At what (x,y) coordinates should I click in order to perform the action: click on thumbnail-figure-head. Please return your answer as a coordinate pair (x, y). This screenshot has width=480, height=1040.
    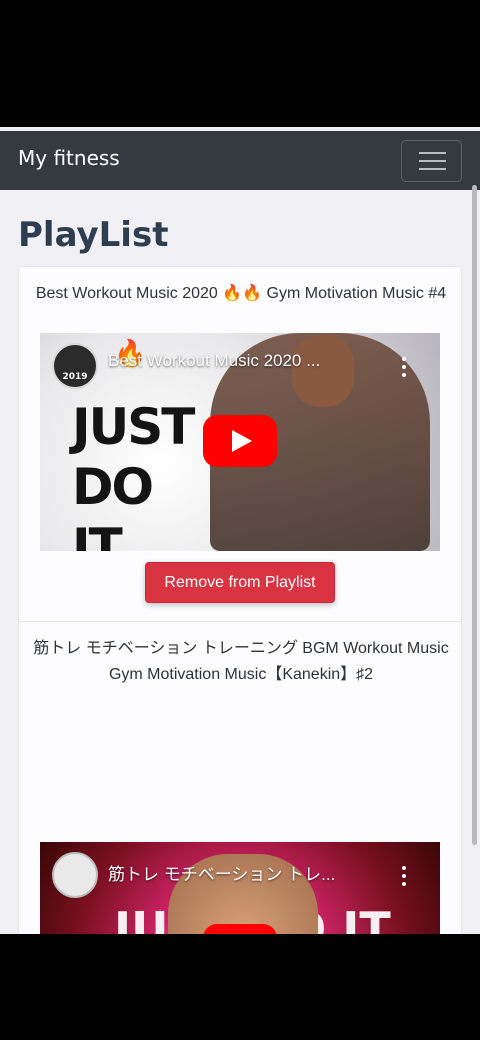
    Looking at the image, I should click on (323, 371).